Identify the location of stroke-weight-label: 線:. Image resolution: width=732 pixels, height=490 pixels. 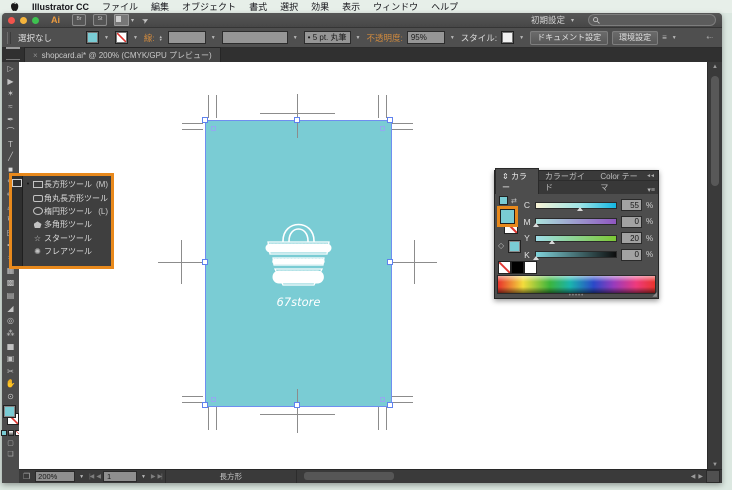
(149, 38).